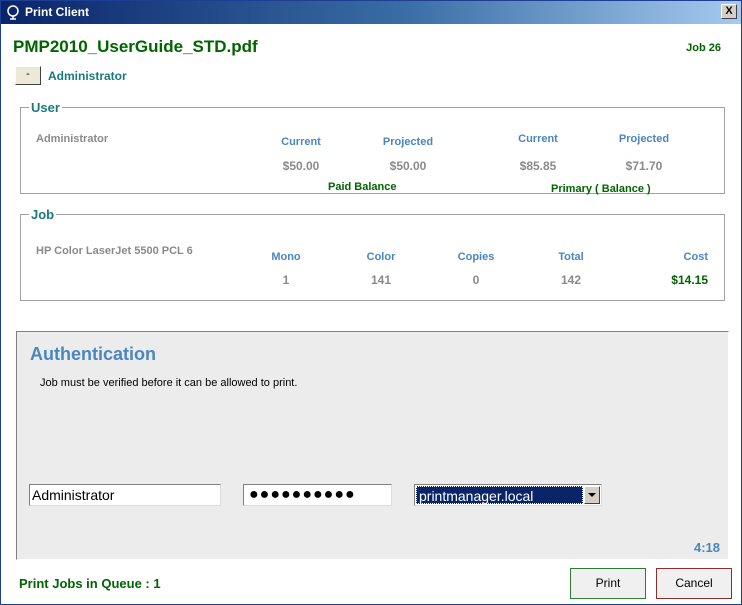 This screenshot has height=605, width=742. Describe the element at coordinates (703, 48) in the screenshot. I see `job-id: Job 26` at that location.